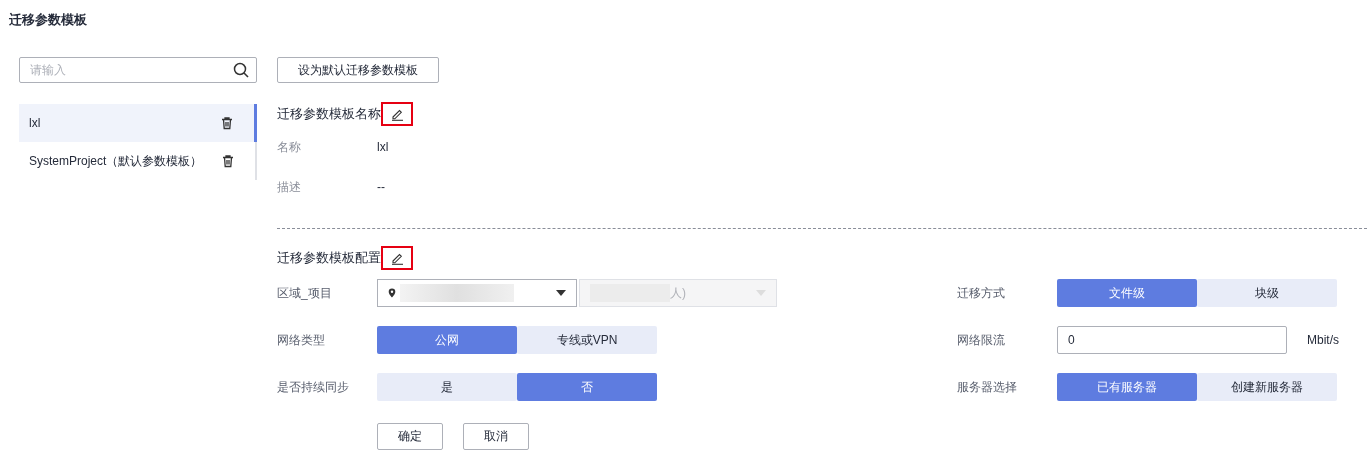 The image size is (1367, 476). What do you see at coordinates (241, 70) in the screenshot?
I see `search-icon` at bounding box center [241, 70].